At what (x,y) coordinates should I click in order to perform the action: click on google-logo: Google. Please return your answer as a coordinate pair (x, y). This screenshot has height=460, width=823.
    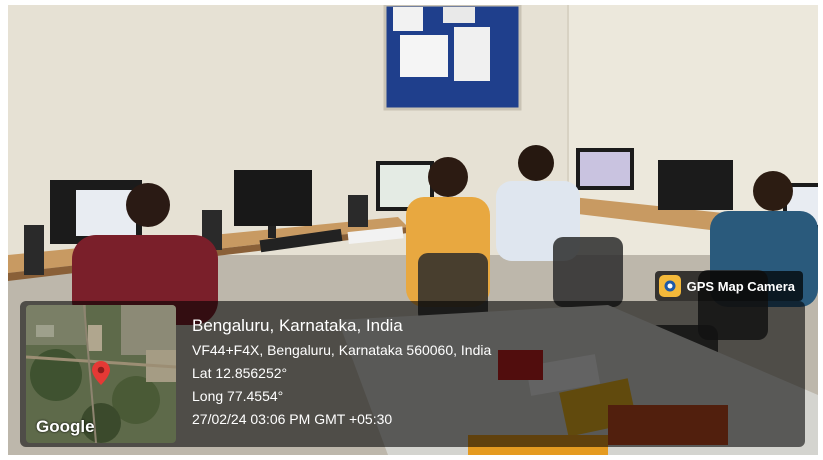
    Looking at the image, I should click on (65, 426).